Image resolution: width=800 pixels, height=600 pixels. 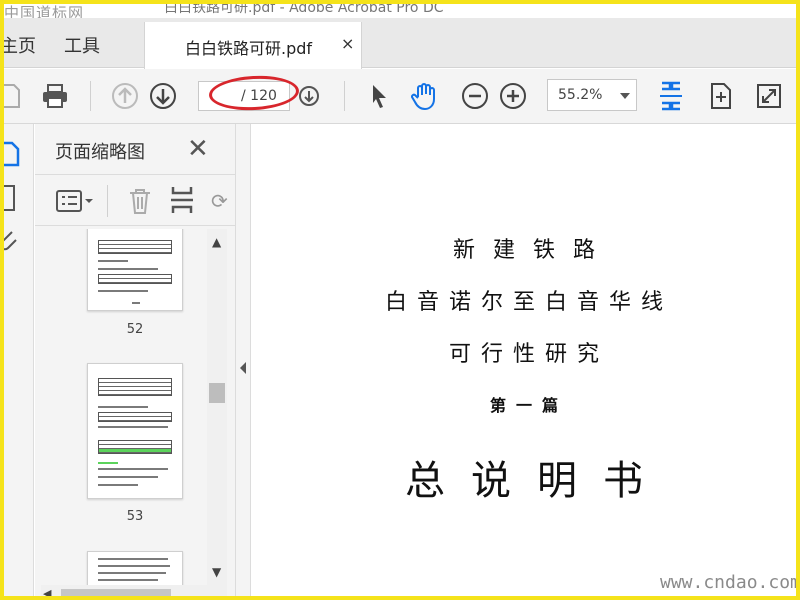 I want to click on panel-splitter, so click(x=243, y=360).